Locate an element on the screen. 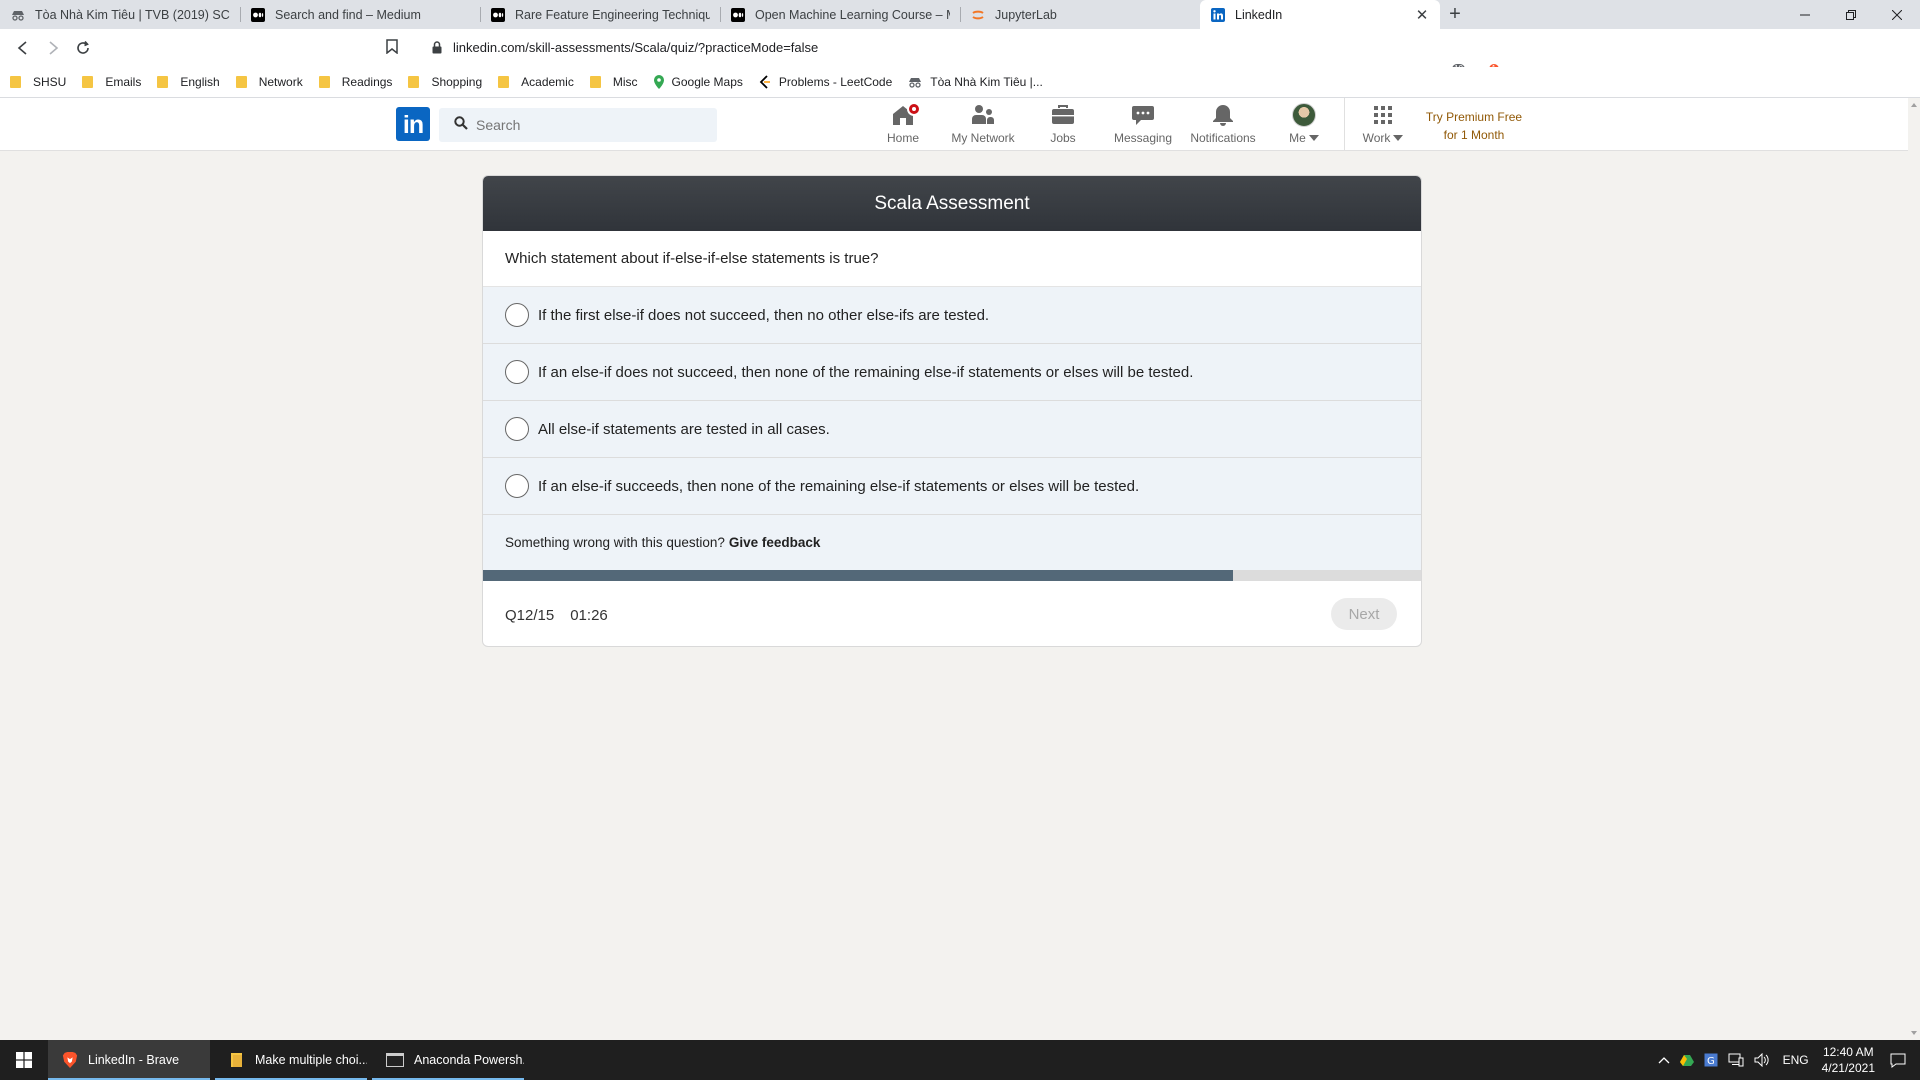  assessment-footer: Q12/15 01:26 Next is located at coordinates (952, 613).